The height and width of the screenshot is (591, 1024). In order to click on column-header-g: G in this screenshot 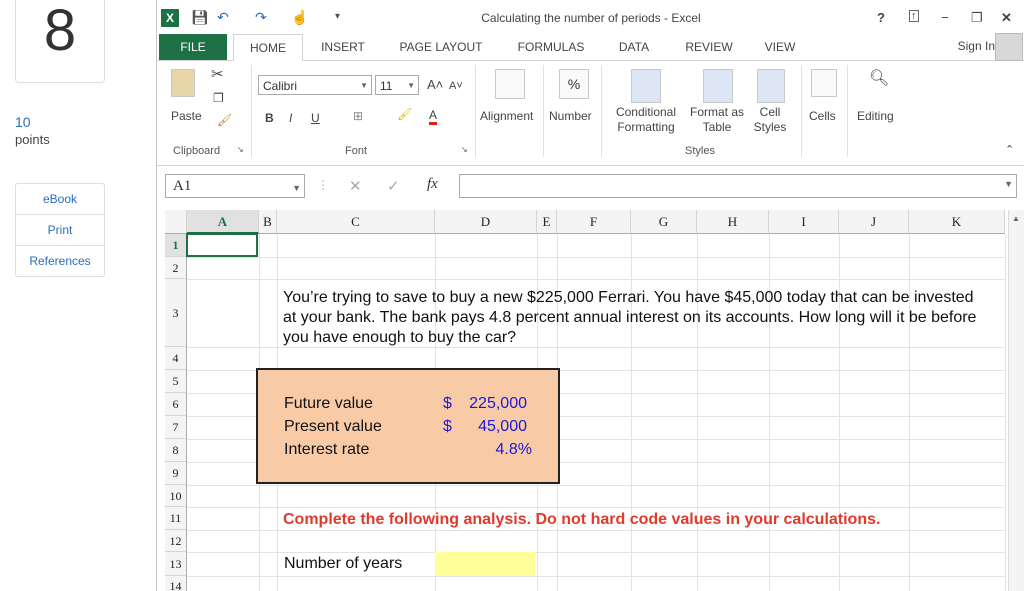, I will do `click(664, 222)`.